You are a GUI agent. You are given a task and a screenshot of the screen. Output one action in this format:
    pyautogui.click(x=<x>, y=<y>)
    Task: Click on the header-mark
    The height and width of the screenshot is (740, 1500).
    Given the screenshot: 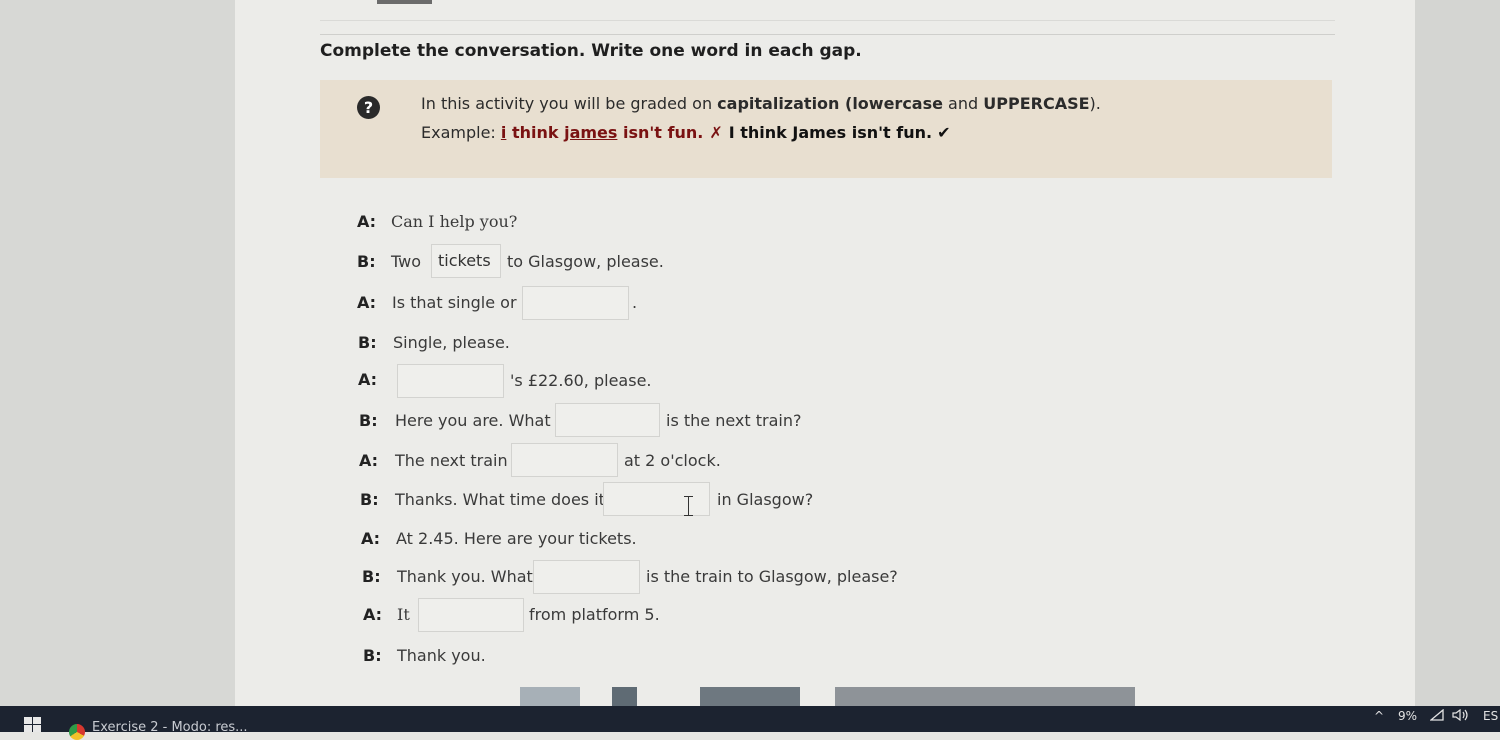 What is the action you would take?
    pyautogui.click(x=404, y=2)
    